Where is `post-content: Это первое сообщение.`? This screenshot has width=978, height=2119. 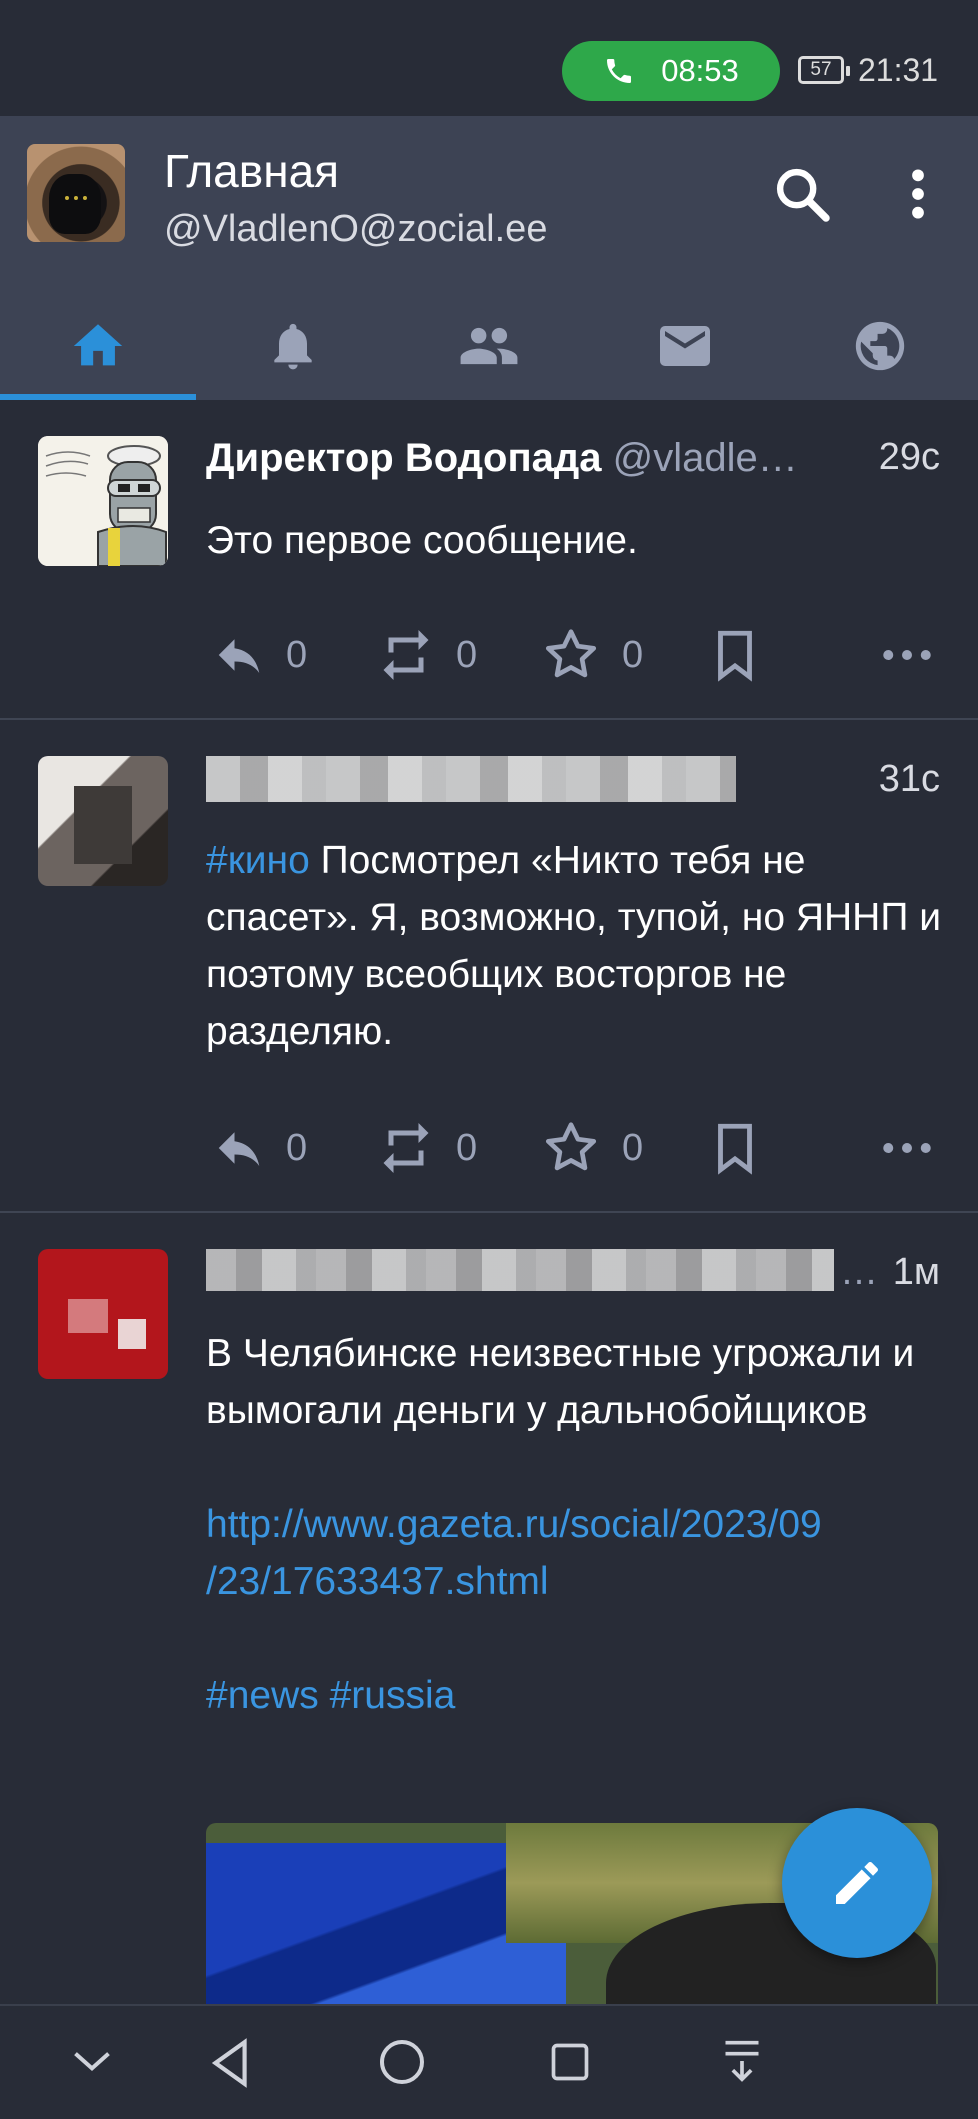 post-content: Это первое сообщение. is located at coordinates (422, 540).